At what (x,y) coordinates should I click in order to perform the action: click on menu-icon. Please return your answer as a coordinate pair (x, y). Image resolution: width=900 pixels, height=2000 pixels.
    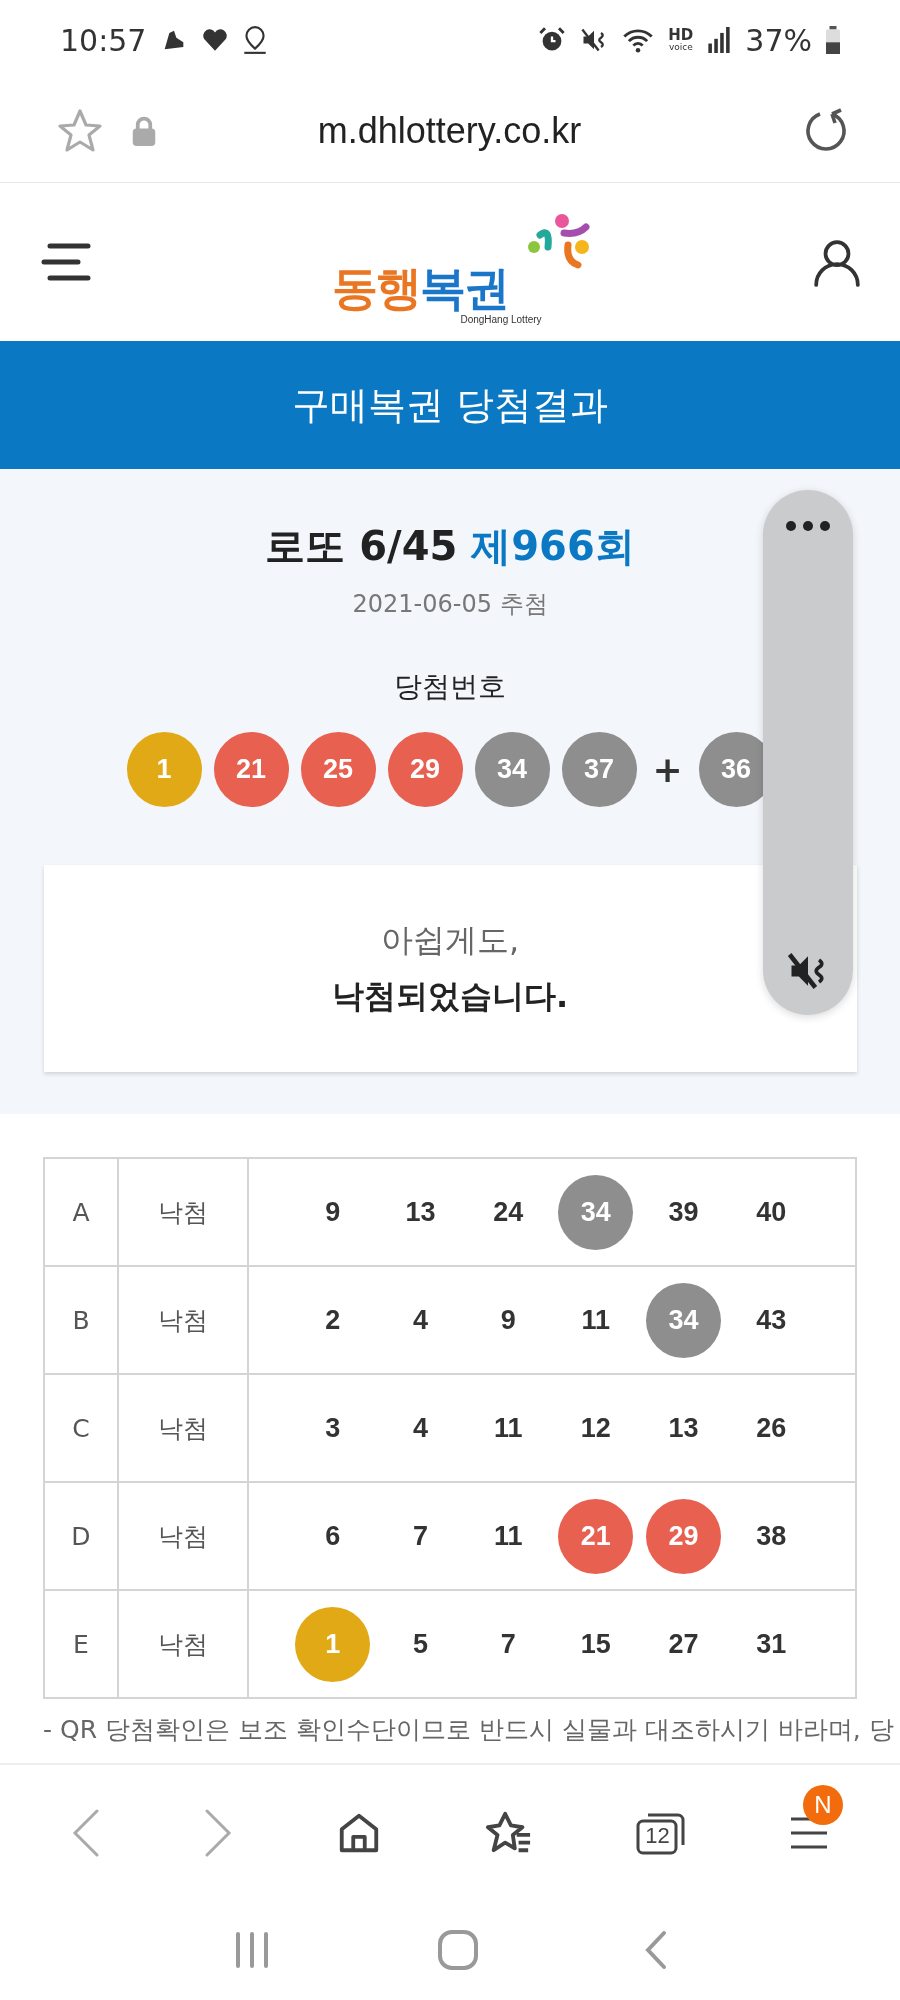
    Looking at the image, I should click on (66, 262).